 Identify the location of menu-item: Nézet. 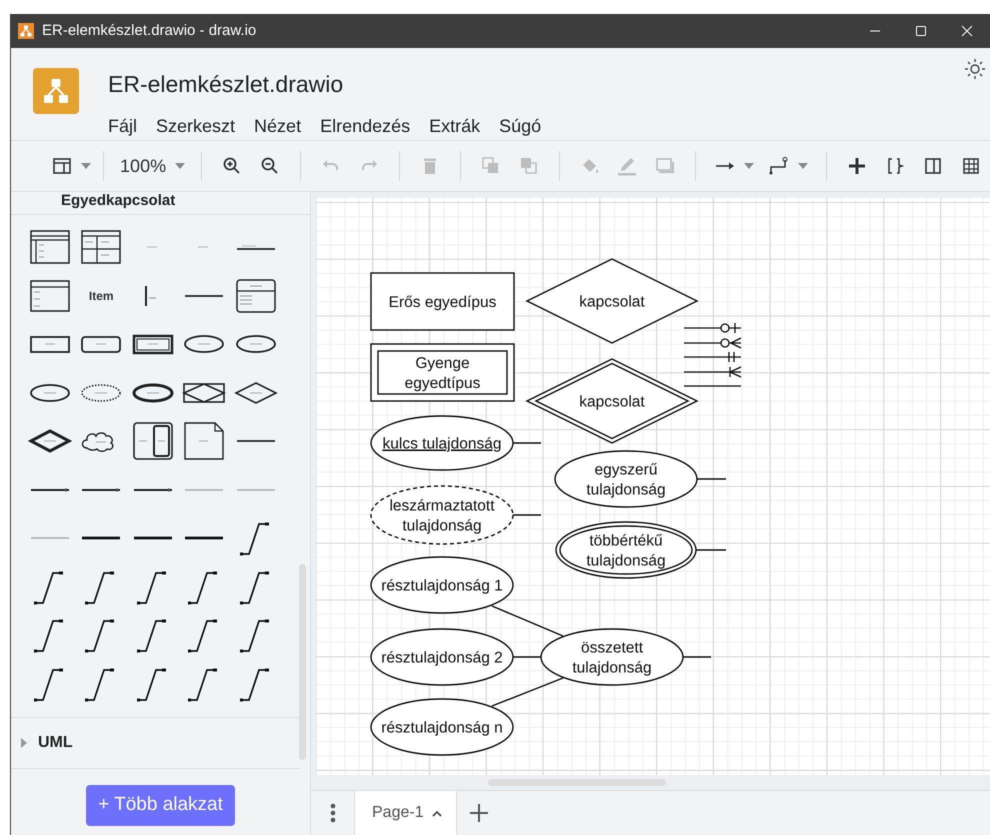
(278, 126).